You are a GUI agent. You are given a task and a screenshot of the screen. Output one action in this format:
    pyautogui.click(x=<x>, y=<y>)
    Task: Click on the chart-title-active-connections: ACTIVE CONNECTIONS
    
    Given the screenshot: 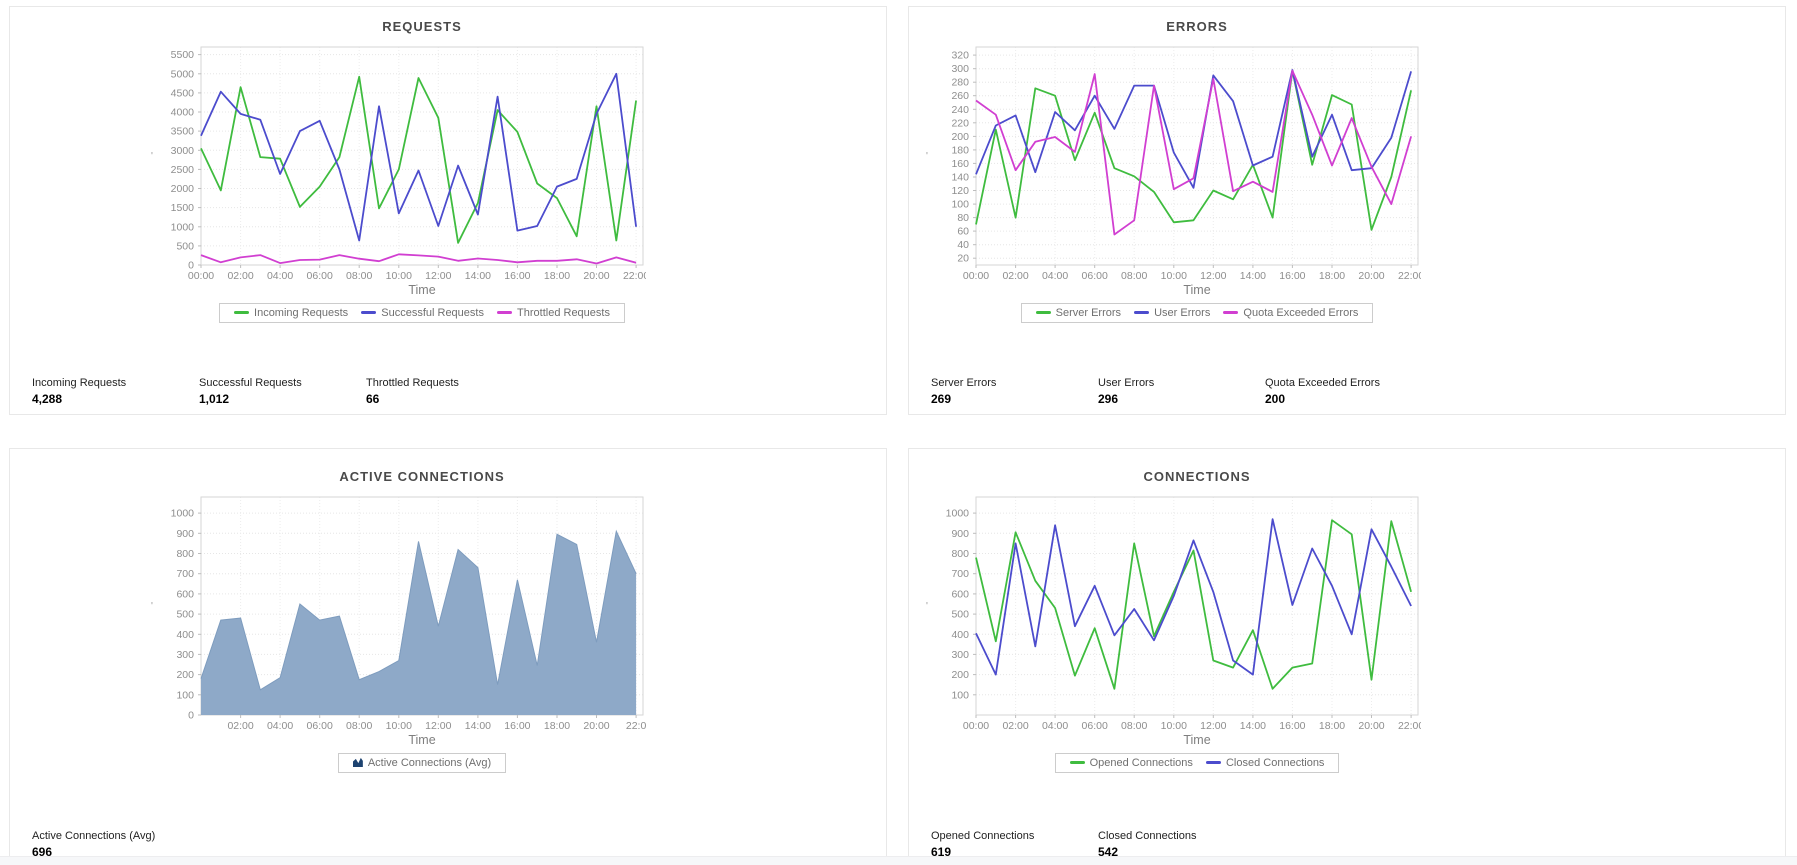 What is the action you would take?
    pyautogui.click(x=422, y=476)
    